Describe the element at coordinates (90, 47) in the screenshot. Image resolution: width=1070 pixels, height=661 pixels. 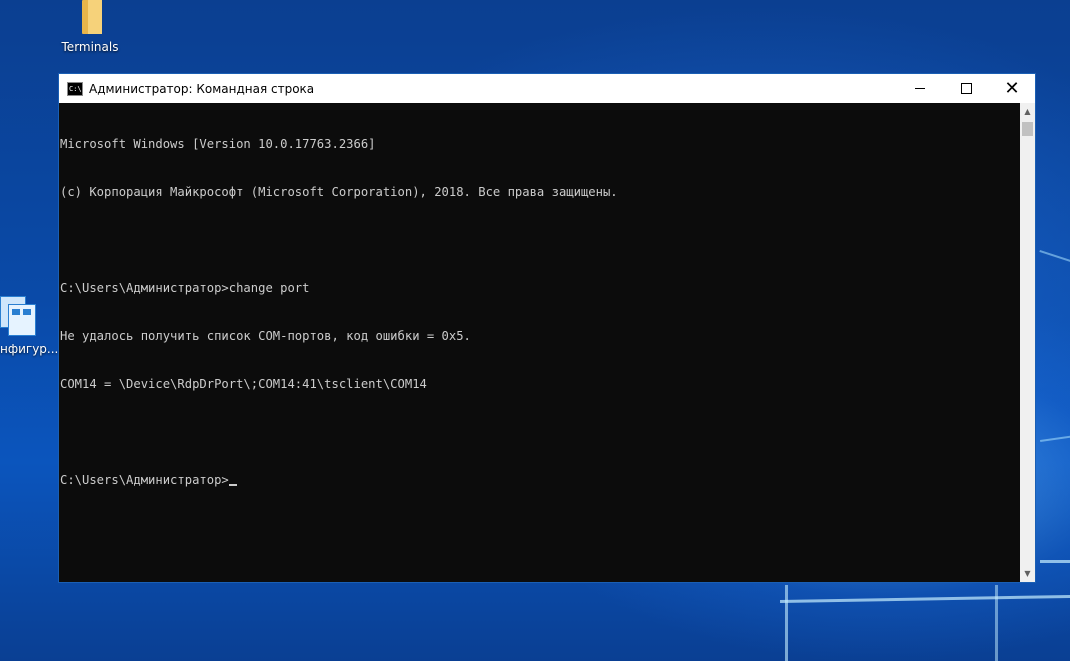
I see `desktop-icon-label: Terminals` at that location.